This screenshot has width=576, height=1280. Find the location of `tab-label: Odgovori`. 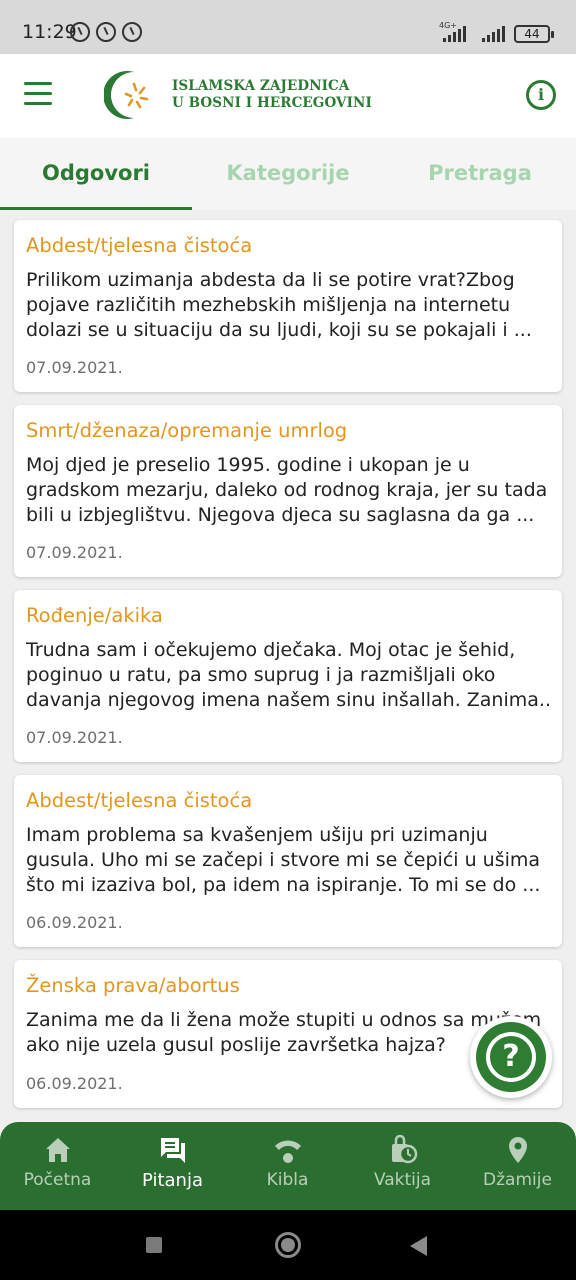

tab-label: Odgovori is located at coordinates (95, 173).